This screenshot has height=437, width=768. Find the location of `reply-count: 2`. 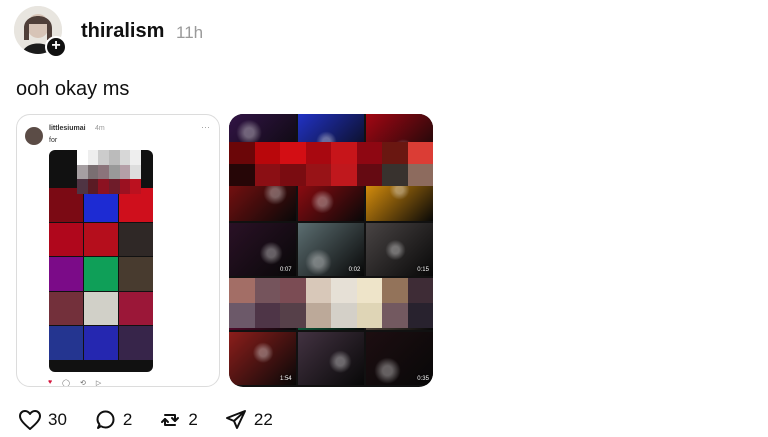

reply-count: 2 is located at coordinates (127, 419).